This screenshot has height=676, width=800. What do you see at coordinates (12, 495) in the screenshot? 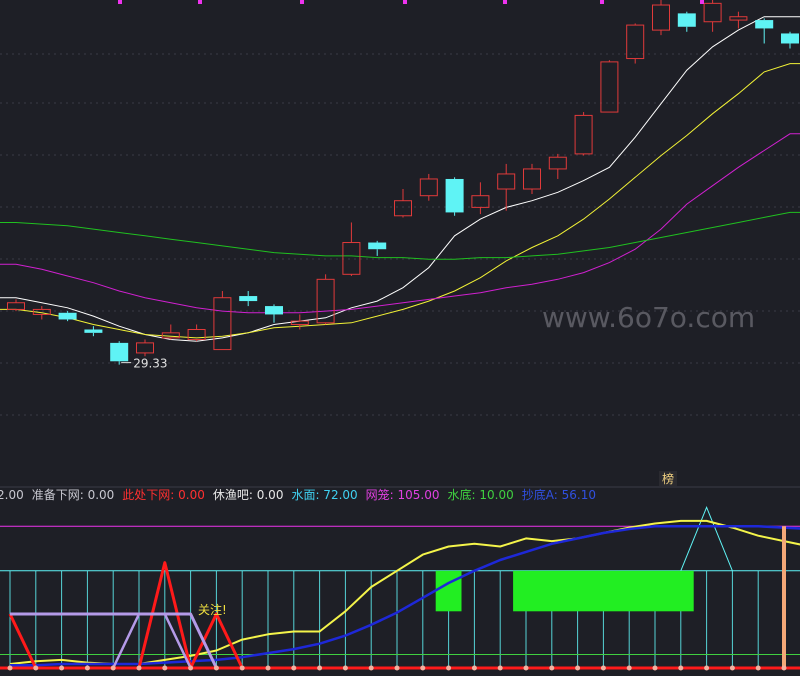
I see `legend-item: 2.00` at bounding box center [12, 495].